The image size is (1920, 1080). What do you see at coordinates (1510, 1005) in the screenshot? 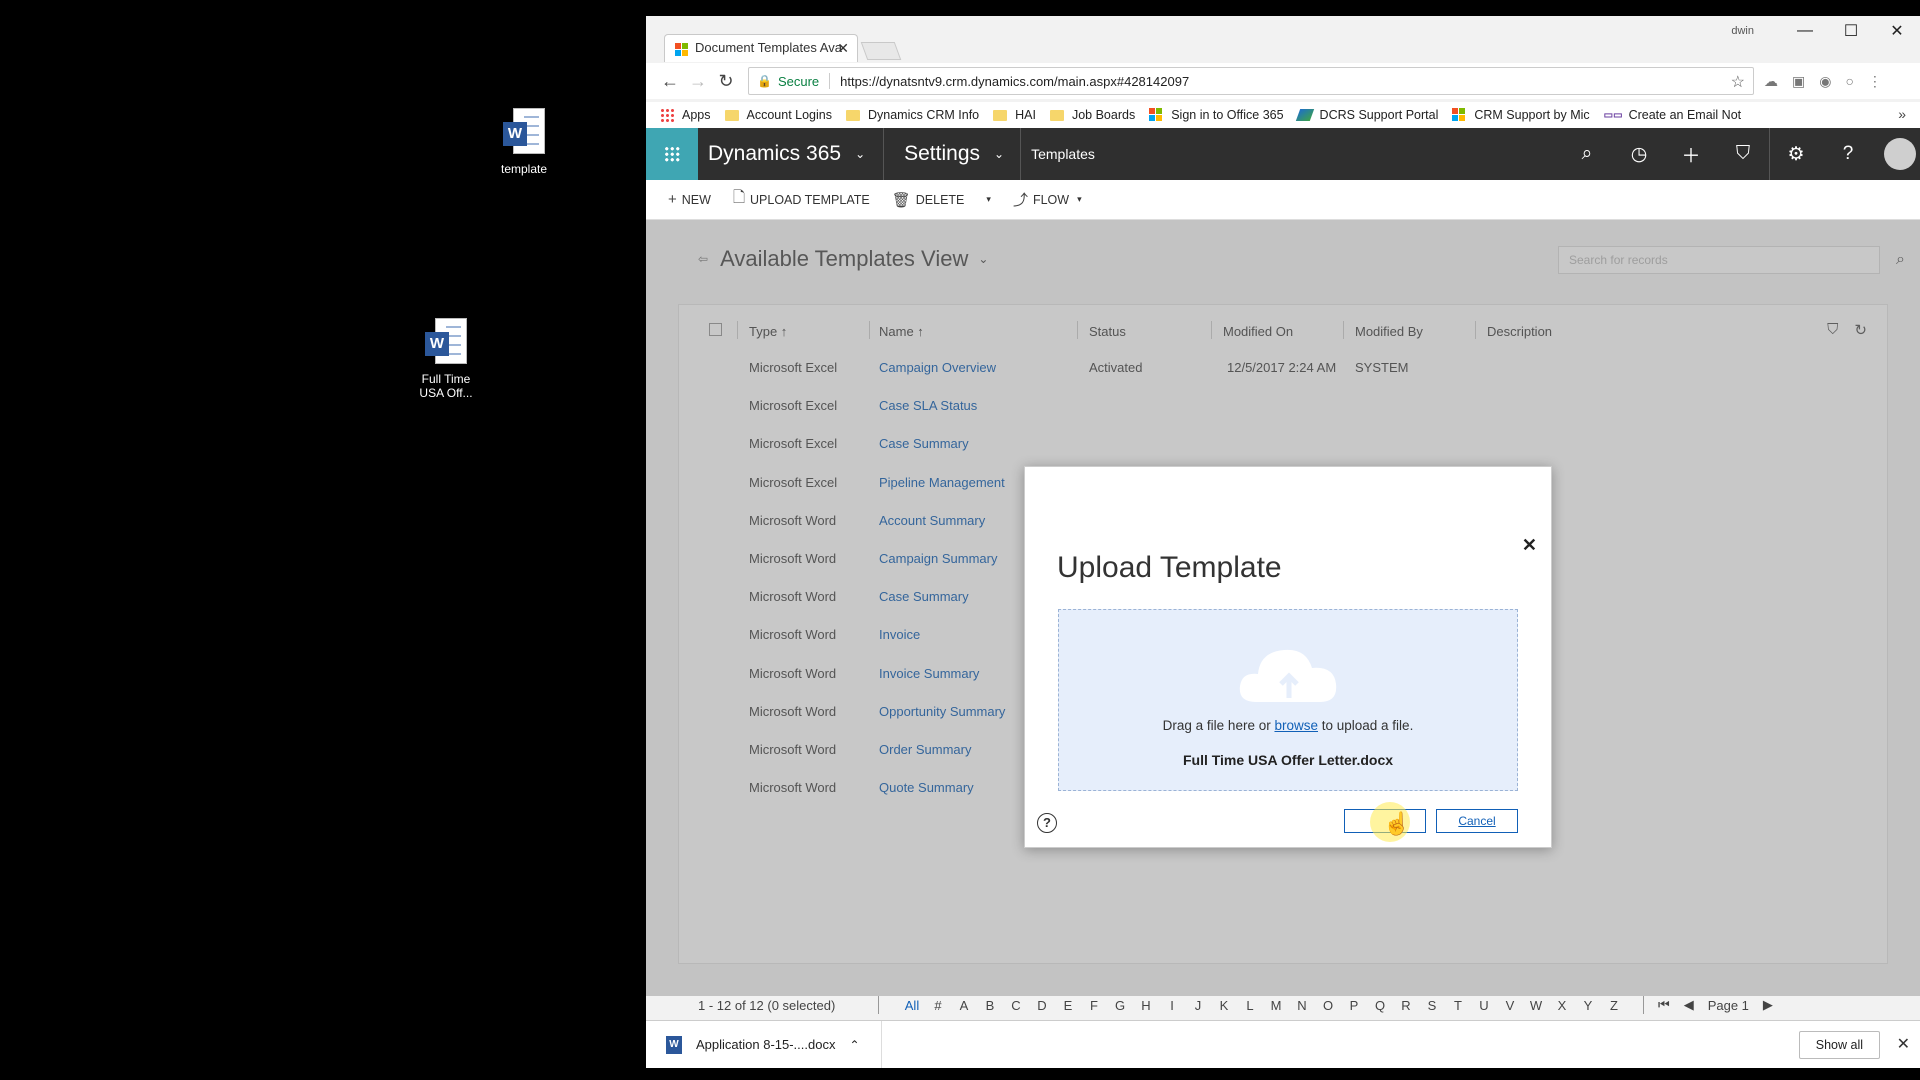
I see `alpha-filter-v: V` at bounding box center [1510, 1005].